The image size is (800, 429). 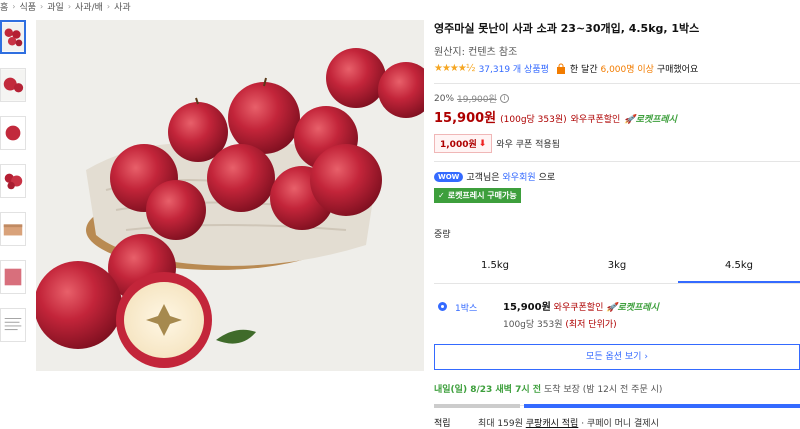 What do you see at coordinates (552, 424) in the screenshot?
I see `coupang-cash-link: 쿠팡캐시 적립` at bounding box center [552, 424].